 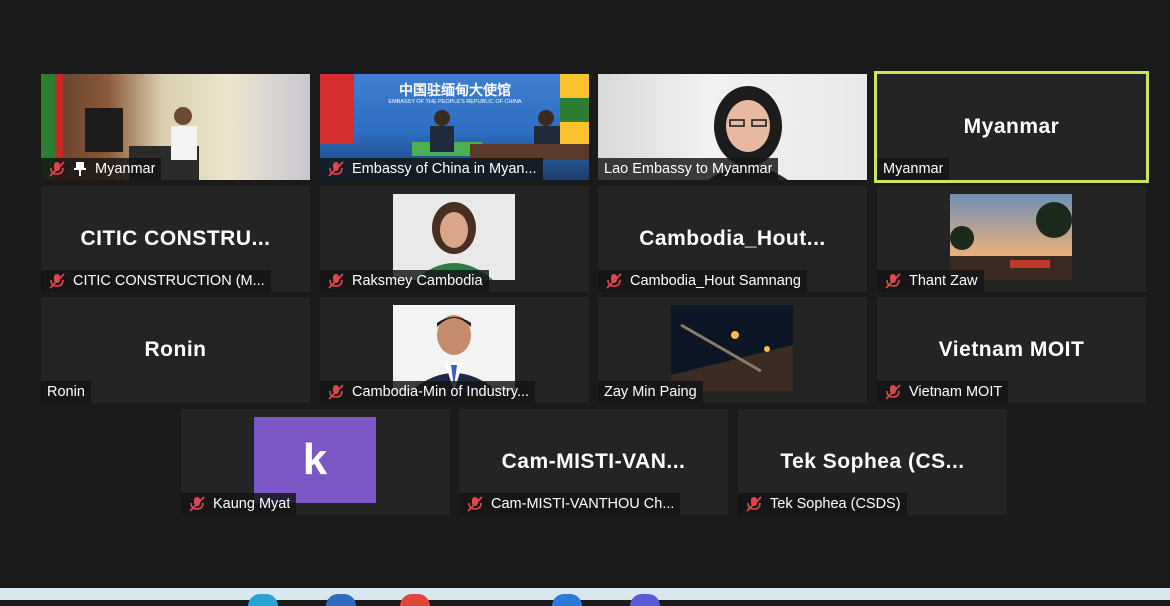 I want to click on video-tile-zay-min-paing: Zay Min Paing, so click(x=732, y=350).